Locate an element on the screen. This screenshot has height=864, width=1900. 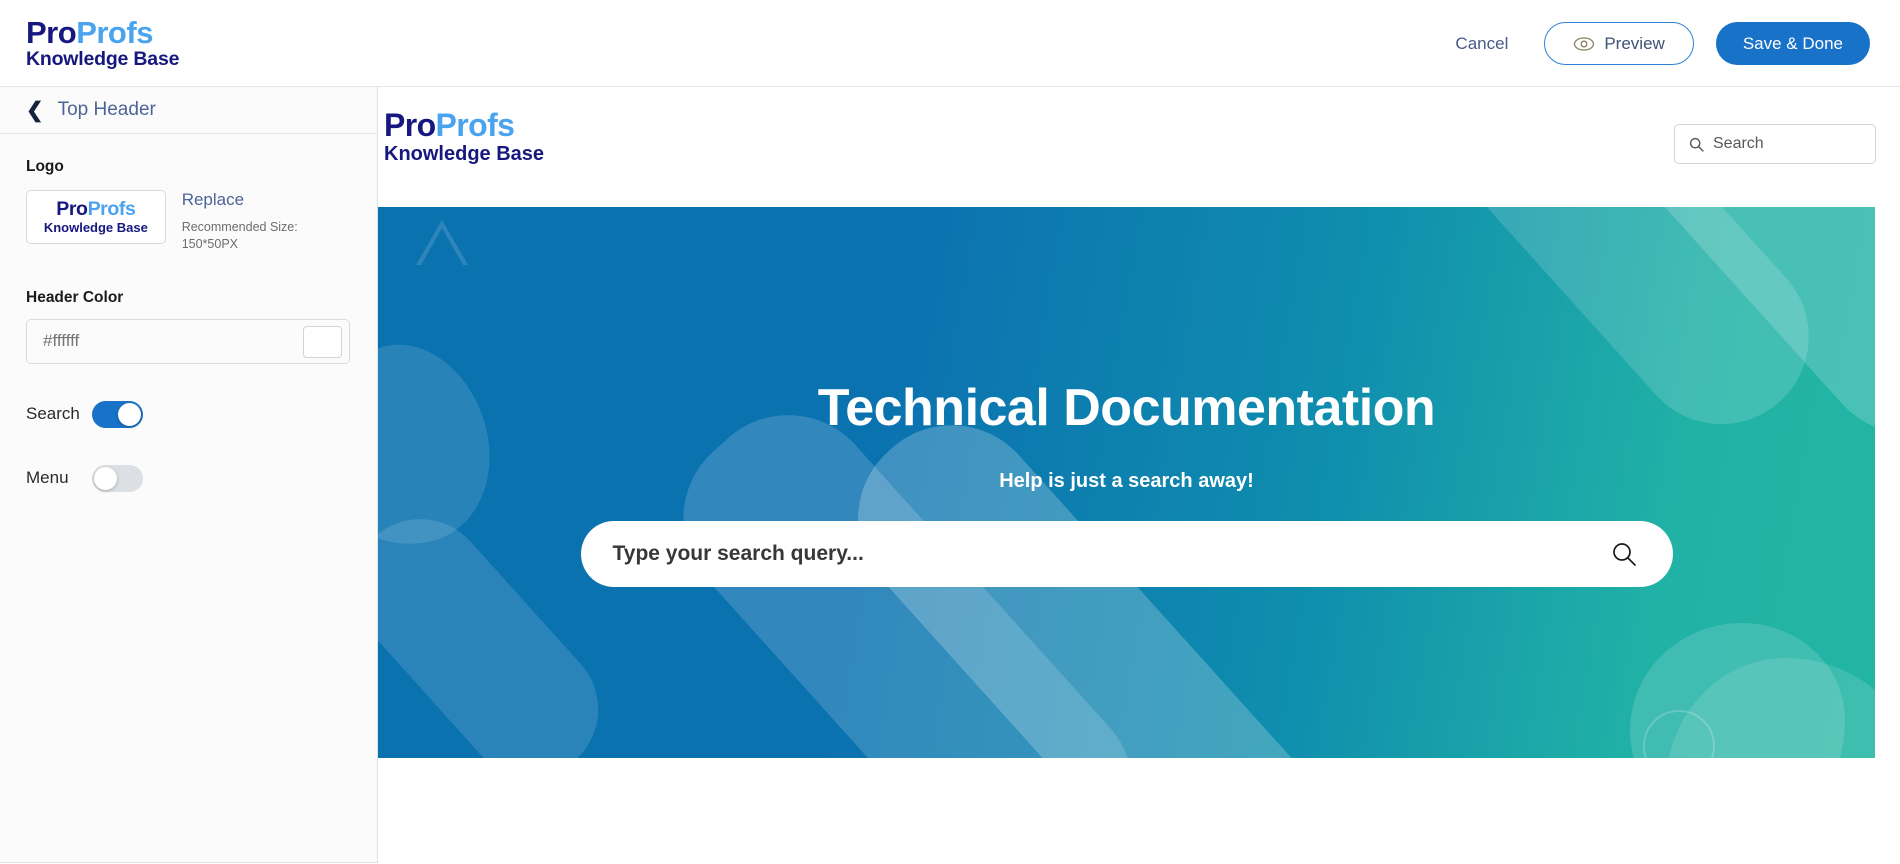
chevron-left-icon: ❮ is located at coordinates (35, 110).